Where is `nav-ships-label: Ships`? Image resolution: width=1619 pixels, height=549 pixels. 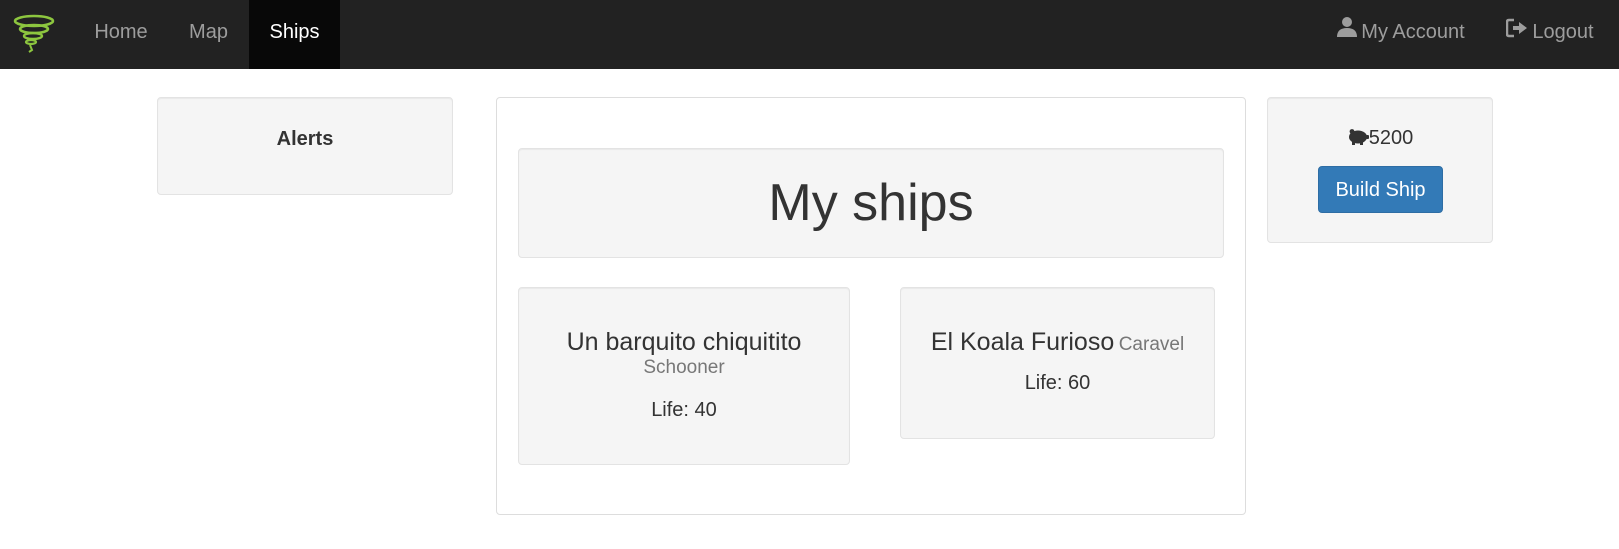 nav-ships-label: Ships is located at coordinates (294, 32).